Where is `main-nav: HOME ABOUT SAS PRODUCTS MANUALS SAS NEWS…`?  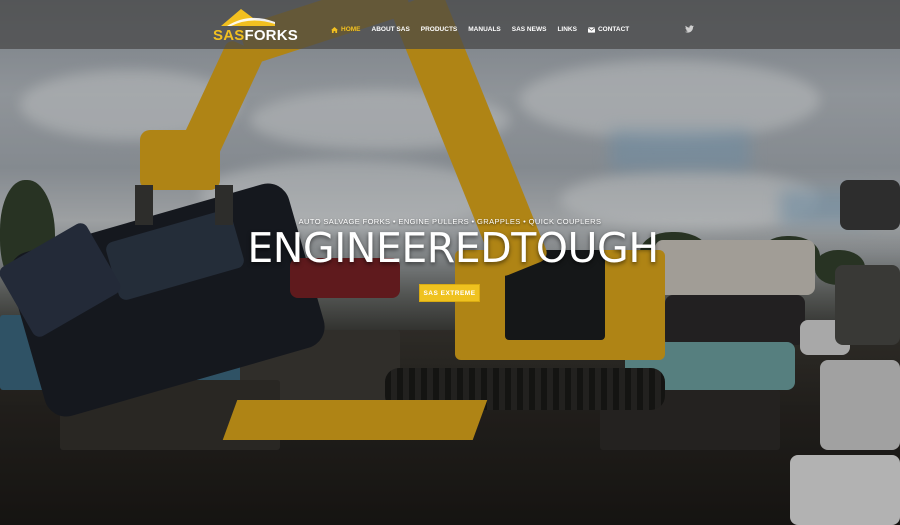
main-nav: HOME ABOUT SAS PRODUCTS MANUALS SAS NEWS… is located at coordinates (485, 29).